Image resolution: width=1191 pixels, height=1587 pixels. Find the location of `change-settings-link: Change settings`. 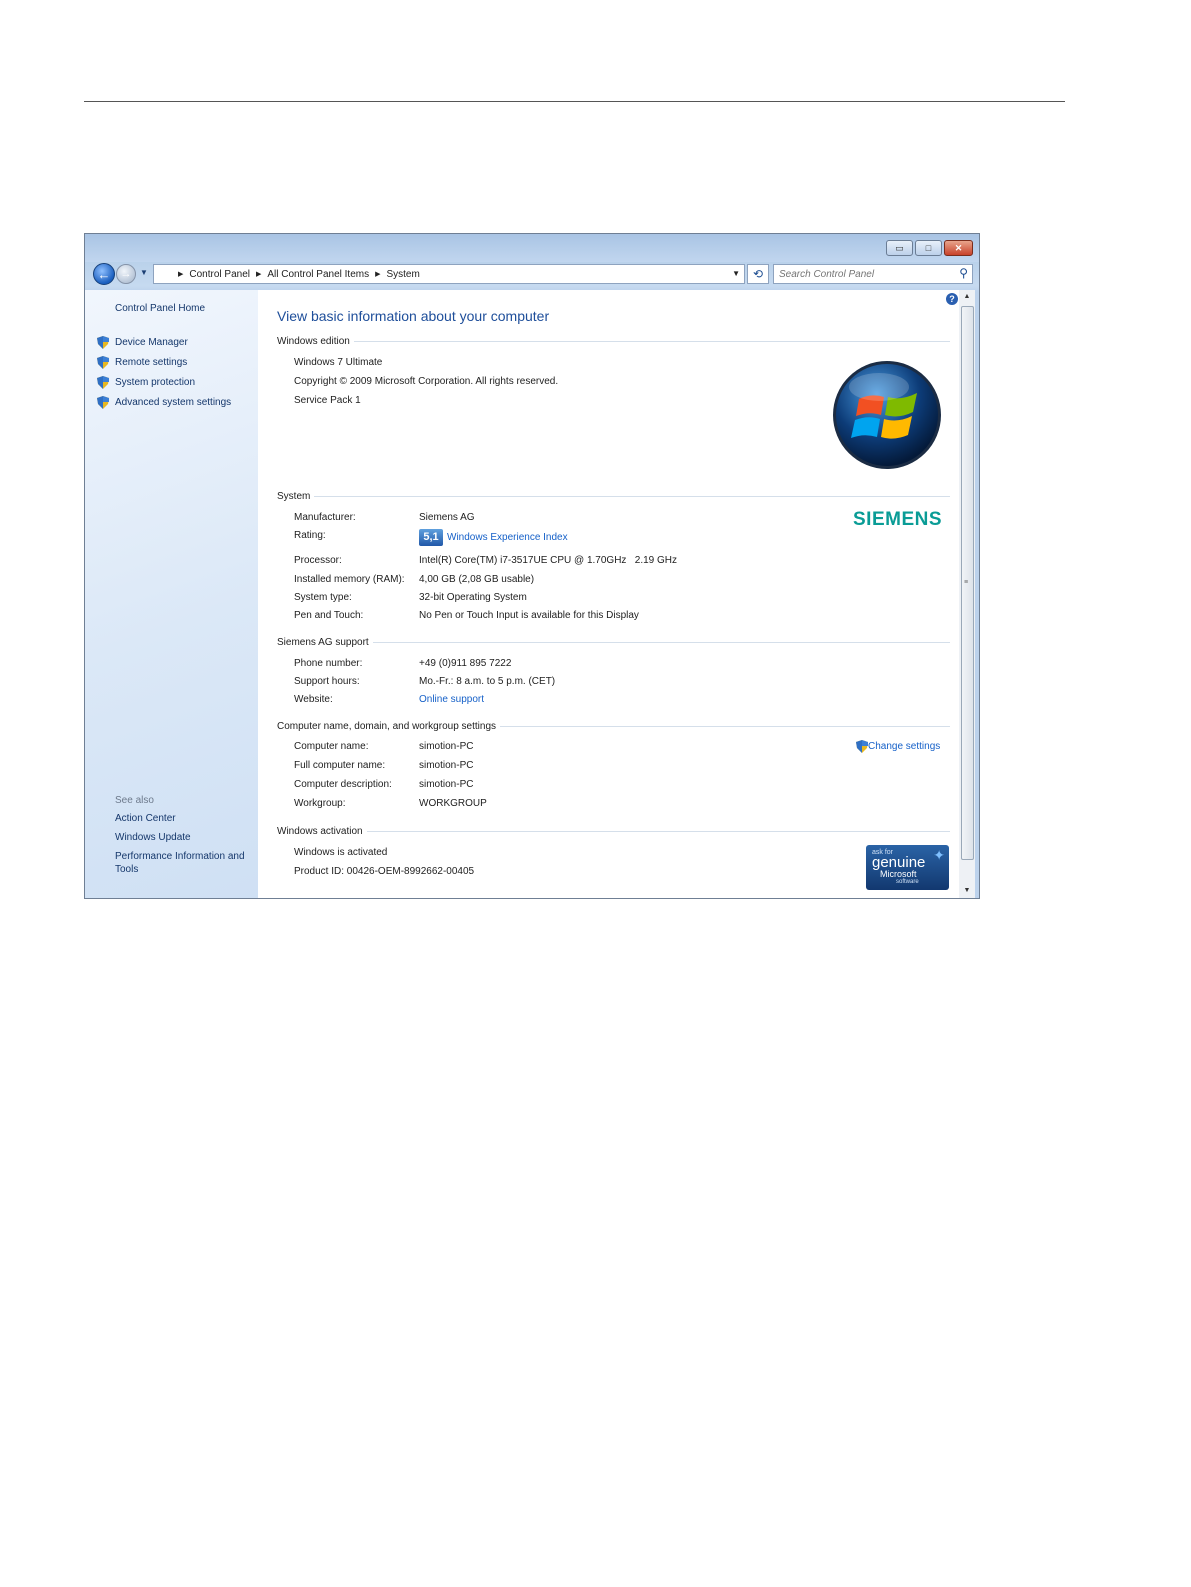

change-settings-link: Change settings is located at coordinates (898, 746).